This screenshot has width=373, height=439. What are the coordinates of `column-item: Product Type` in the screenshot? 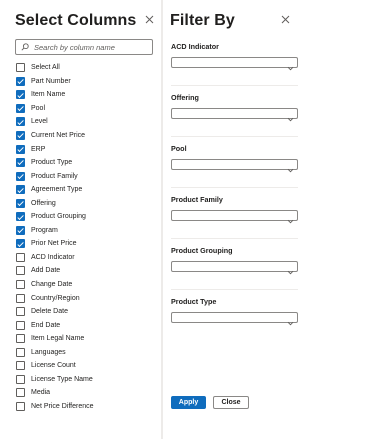 It's located at (86, 163).